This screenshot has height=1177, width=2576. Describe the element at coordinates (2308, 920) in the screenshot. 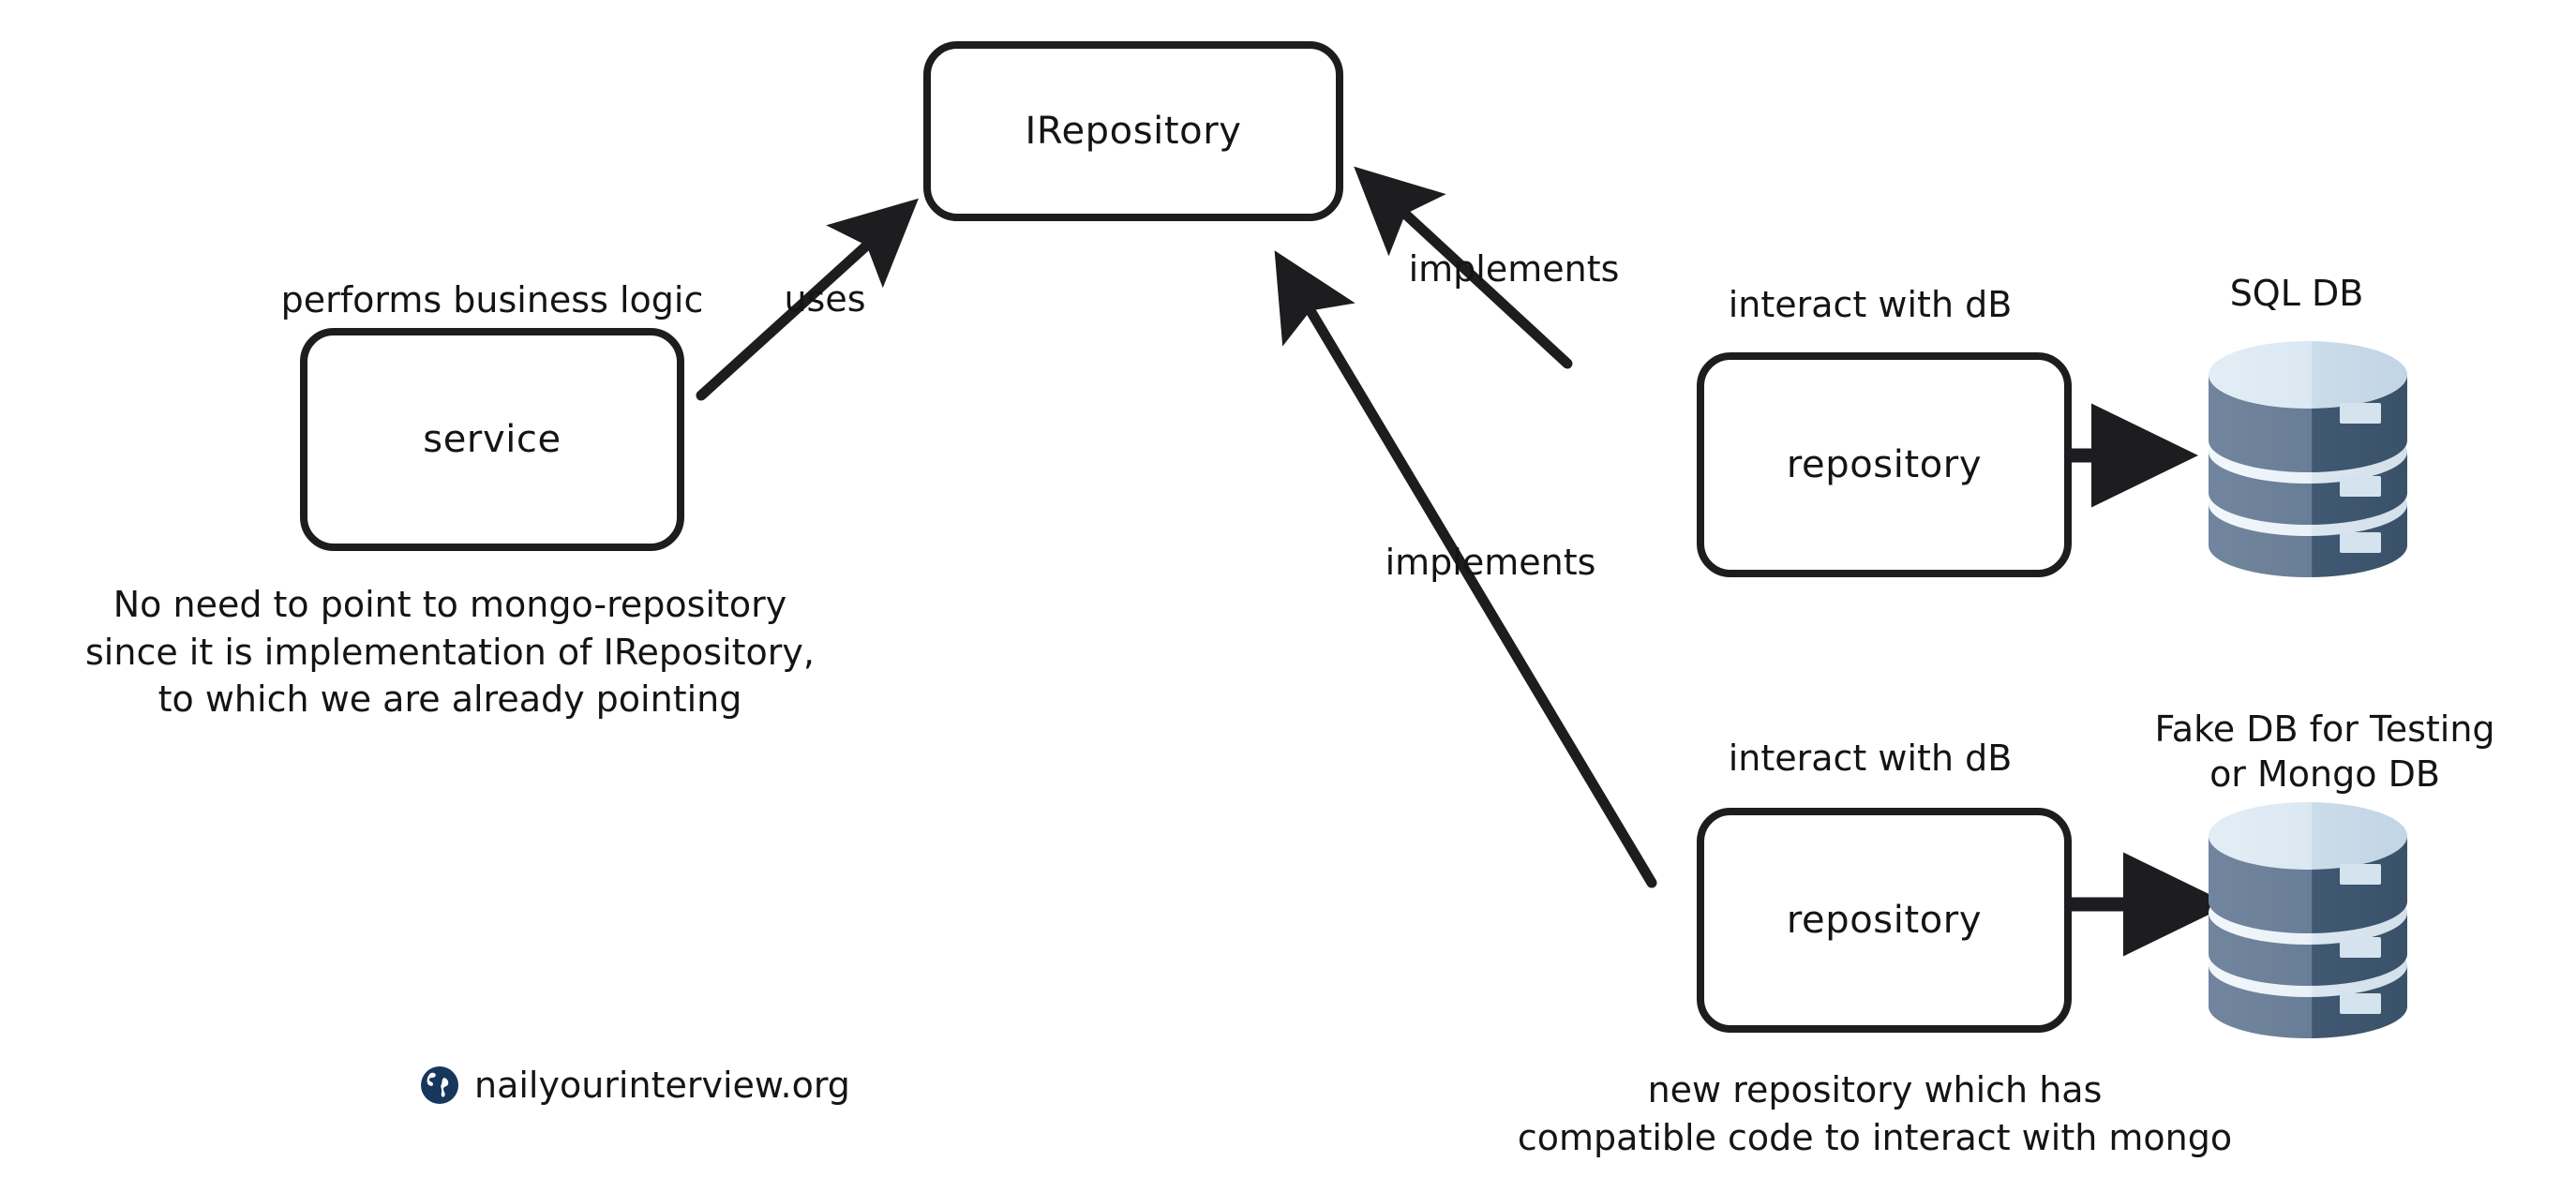

I see `mongo-database-icon` at that location.